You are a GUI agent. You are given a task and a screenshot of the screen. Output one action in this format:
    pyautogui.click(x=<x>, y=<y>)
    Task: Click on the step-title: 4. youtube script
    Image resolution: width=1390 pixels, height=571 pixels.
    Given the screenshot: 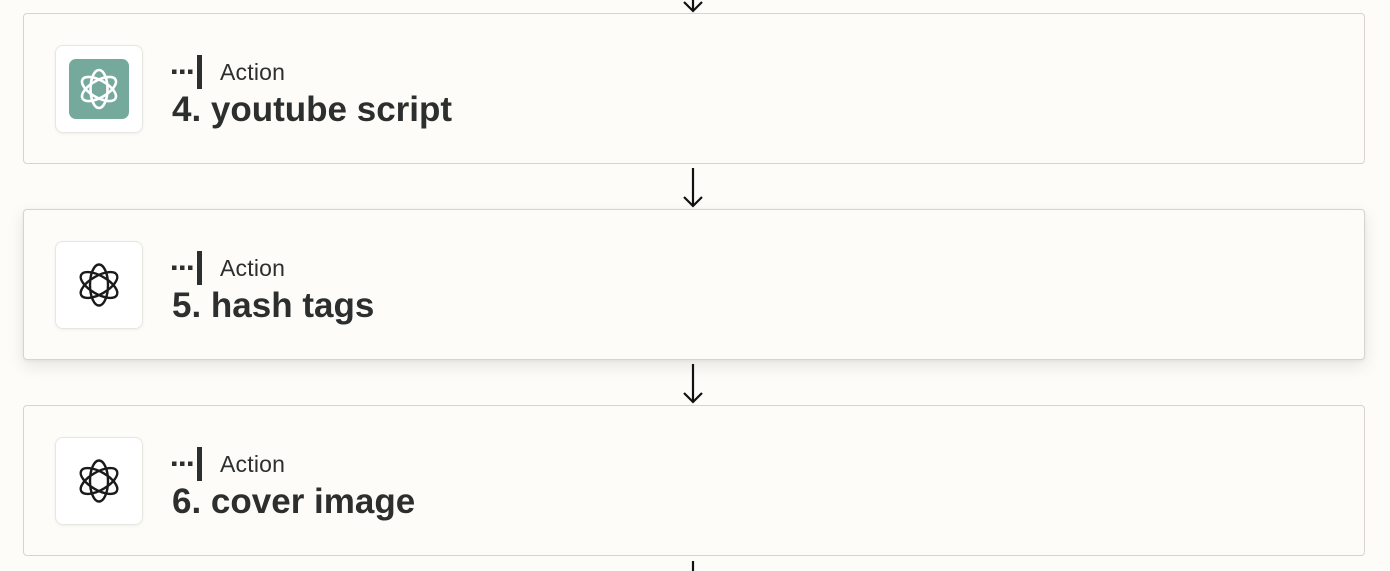 What is the action you would take?
    pyautogui.click(x=312, y=109)
    